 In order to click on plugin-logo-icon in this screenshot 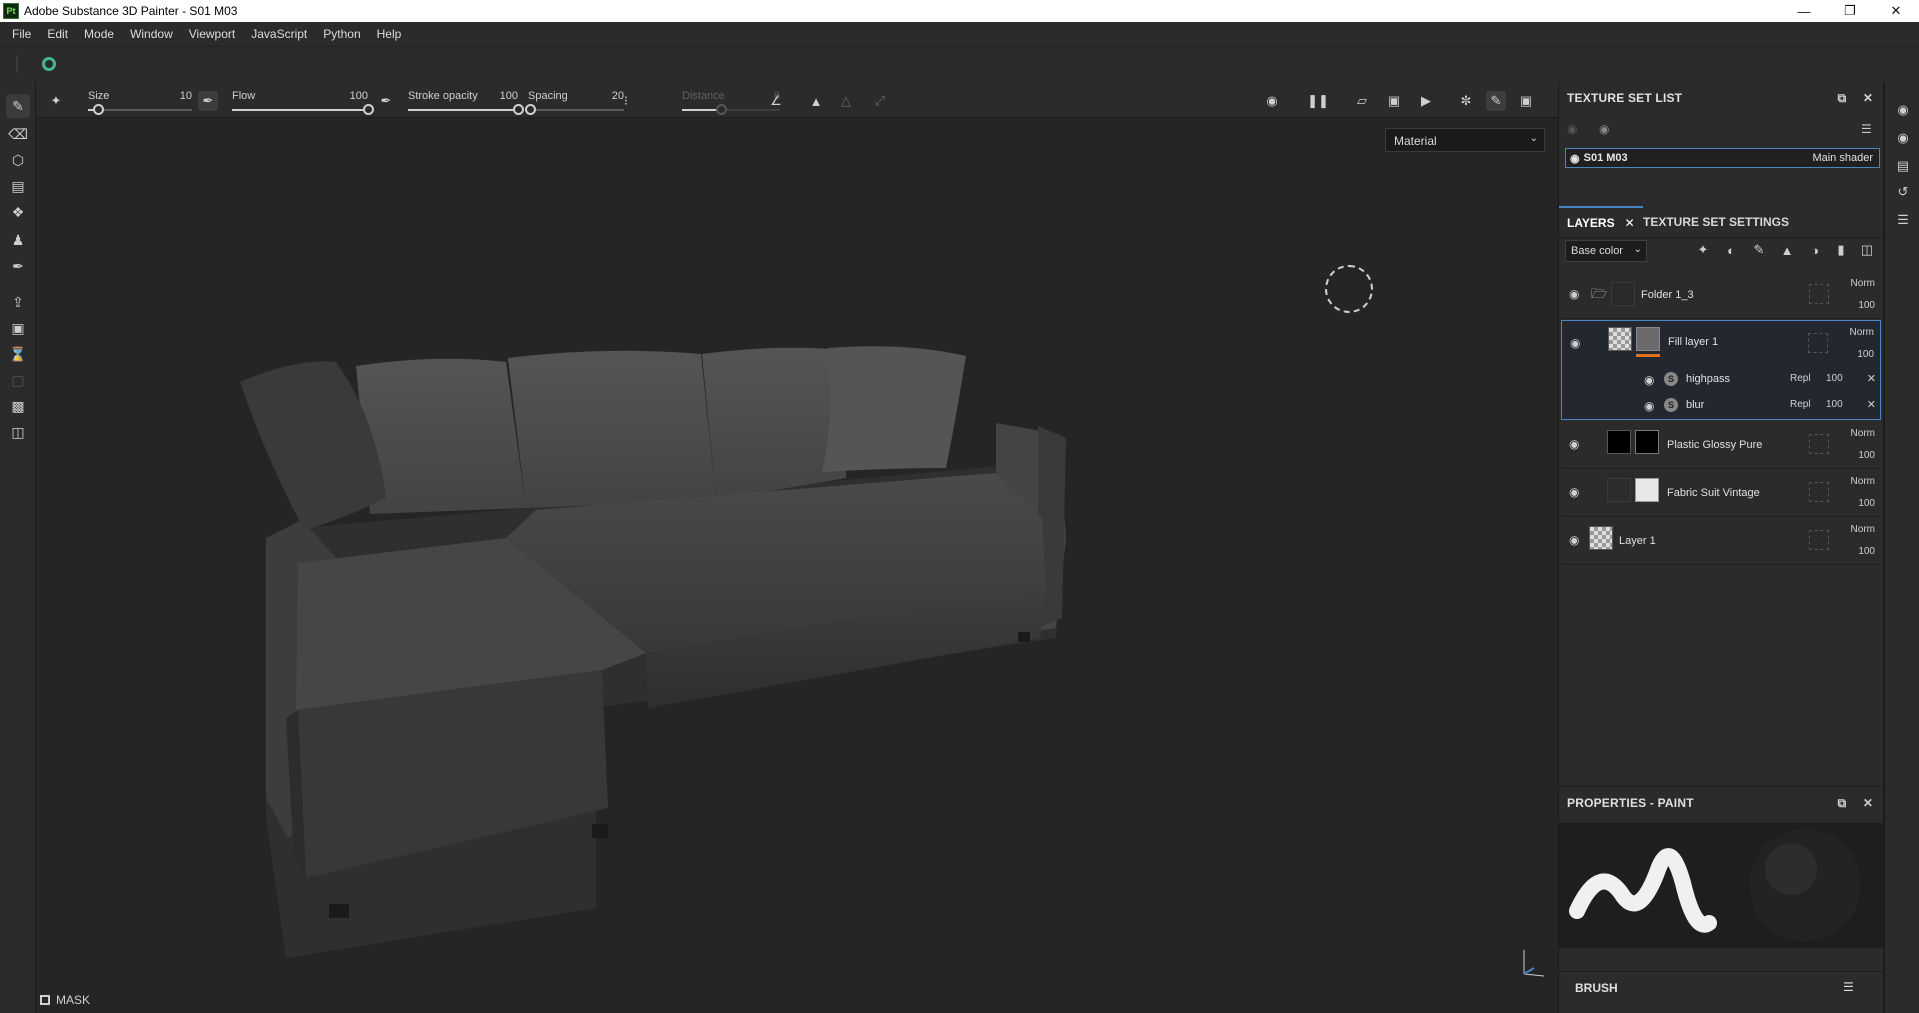, I will do `click(49, 64)`.